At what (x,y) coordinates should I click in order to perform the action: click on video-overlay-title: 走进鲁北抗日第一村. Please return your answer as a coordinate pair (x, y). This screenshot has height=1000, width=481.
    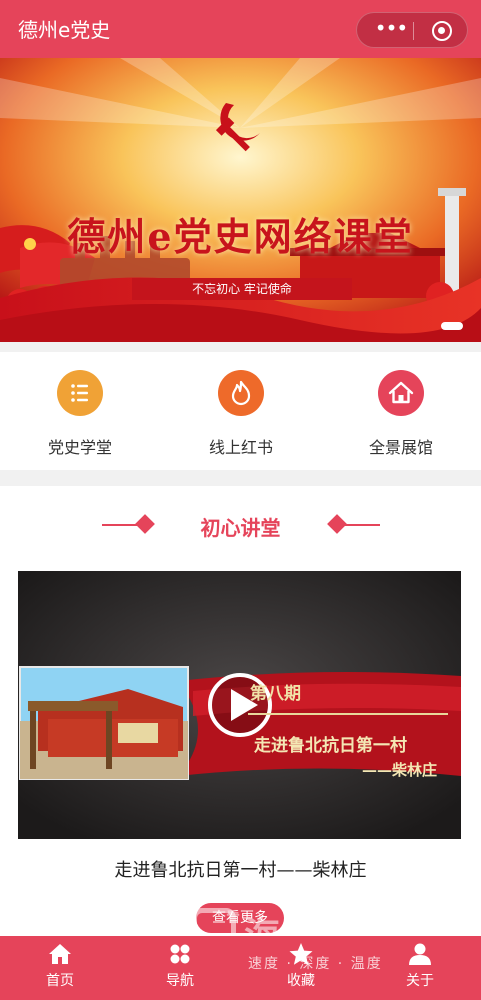
    Looking at the image, I should click on (330, 746).